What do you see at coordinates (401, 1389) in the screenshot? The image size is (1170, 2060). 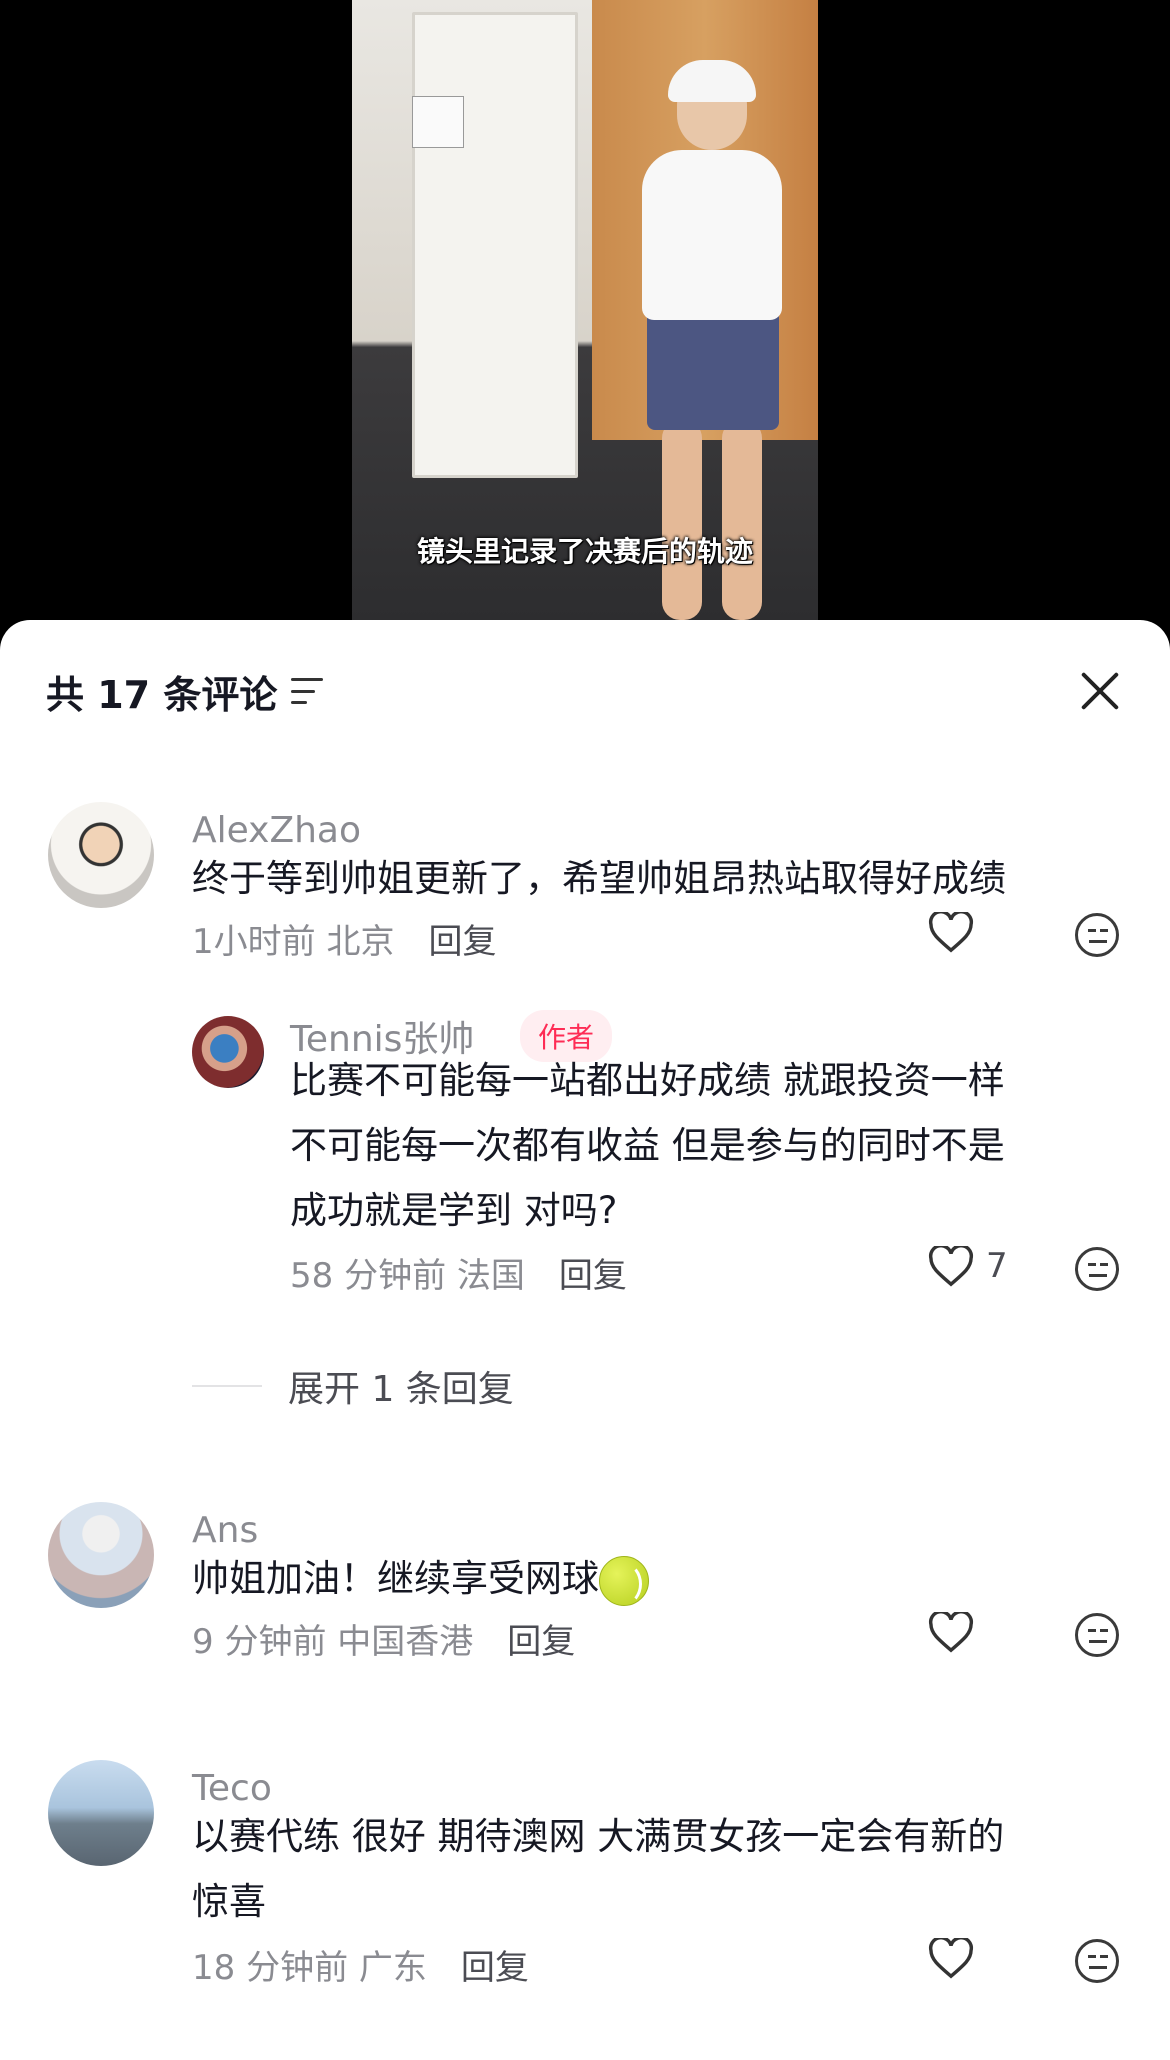 I see `expand-replies-label: 展开 1 条回复` at bounding box center [401, 1389].